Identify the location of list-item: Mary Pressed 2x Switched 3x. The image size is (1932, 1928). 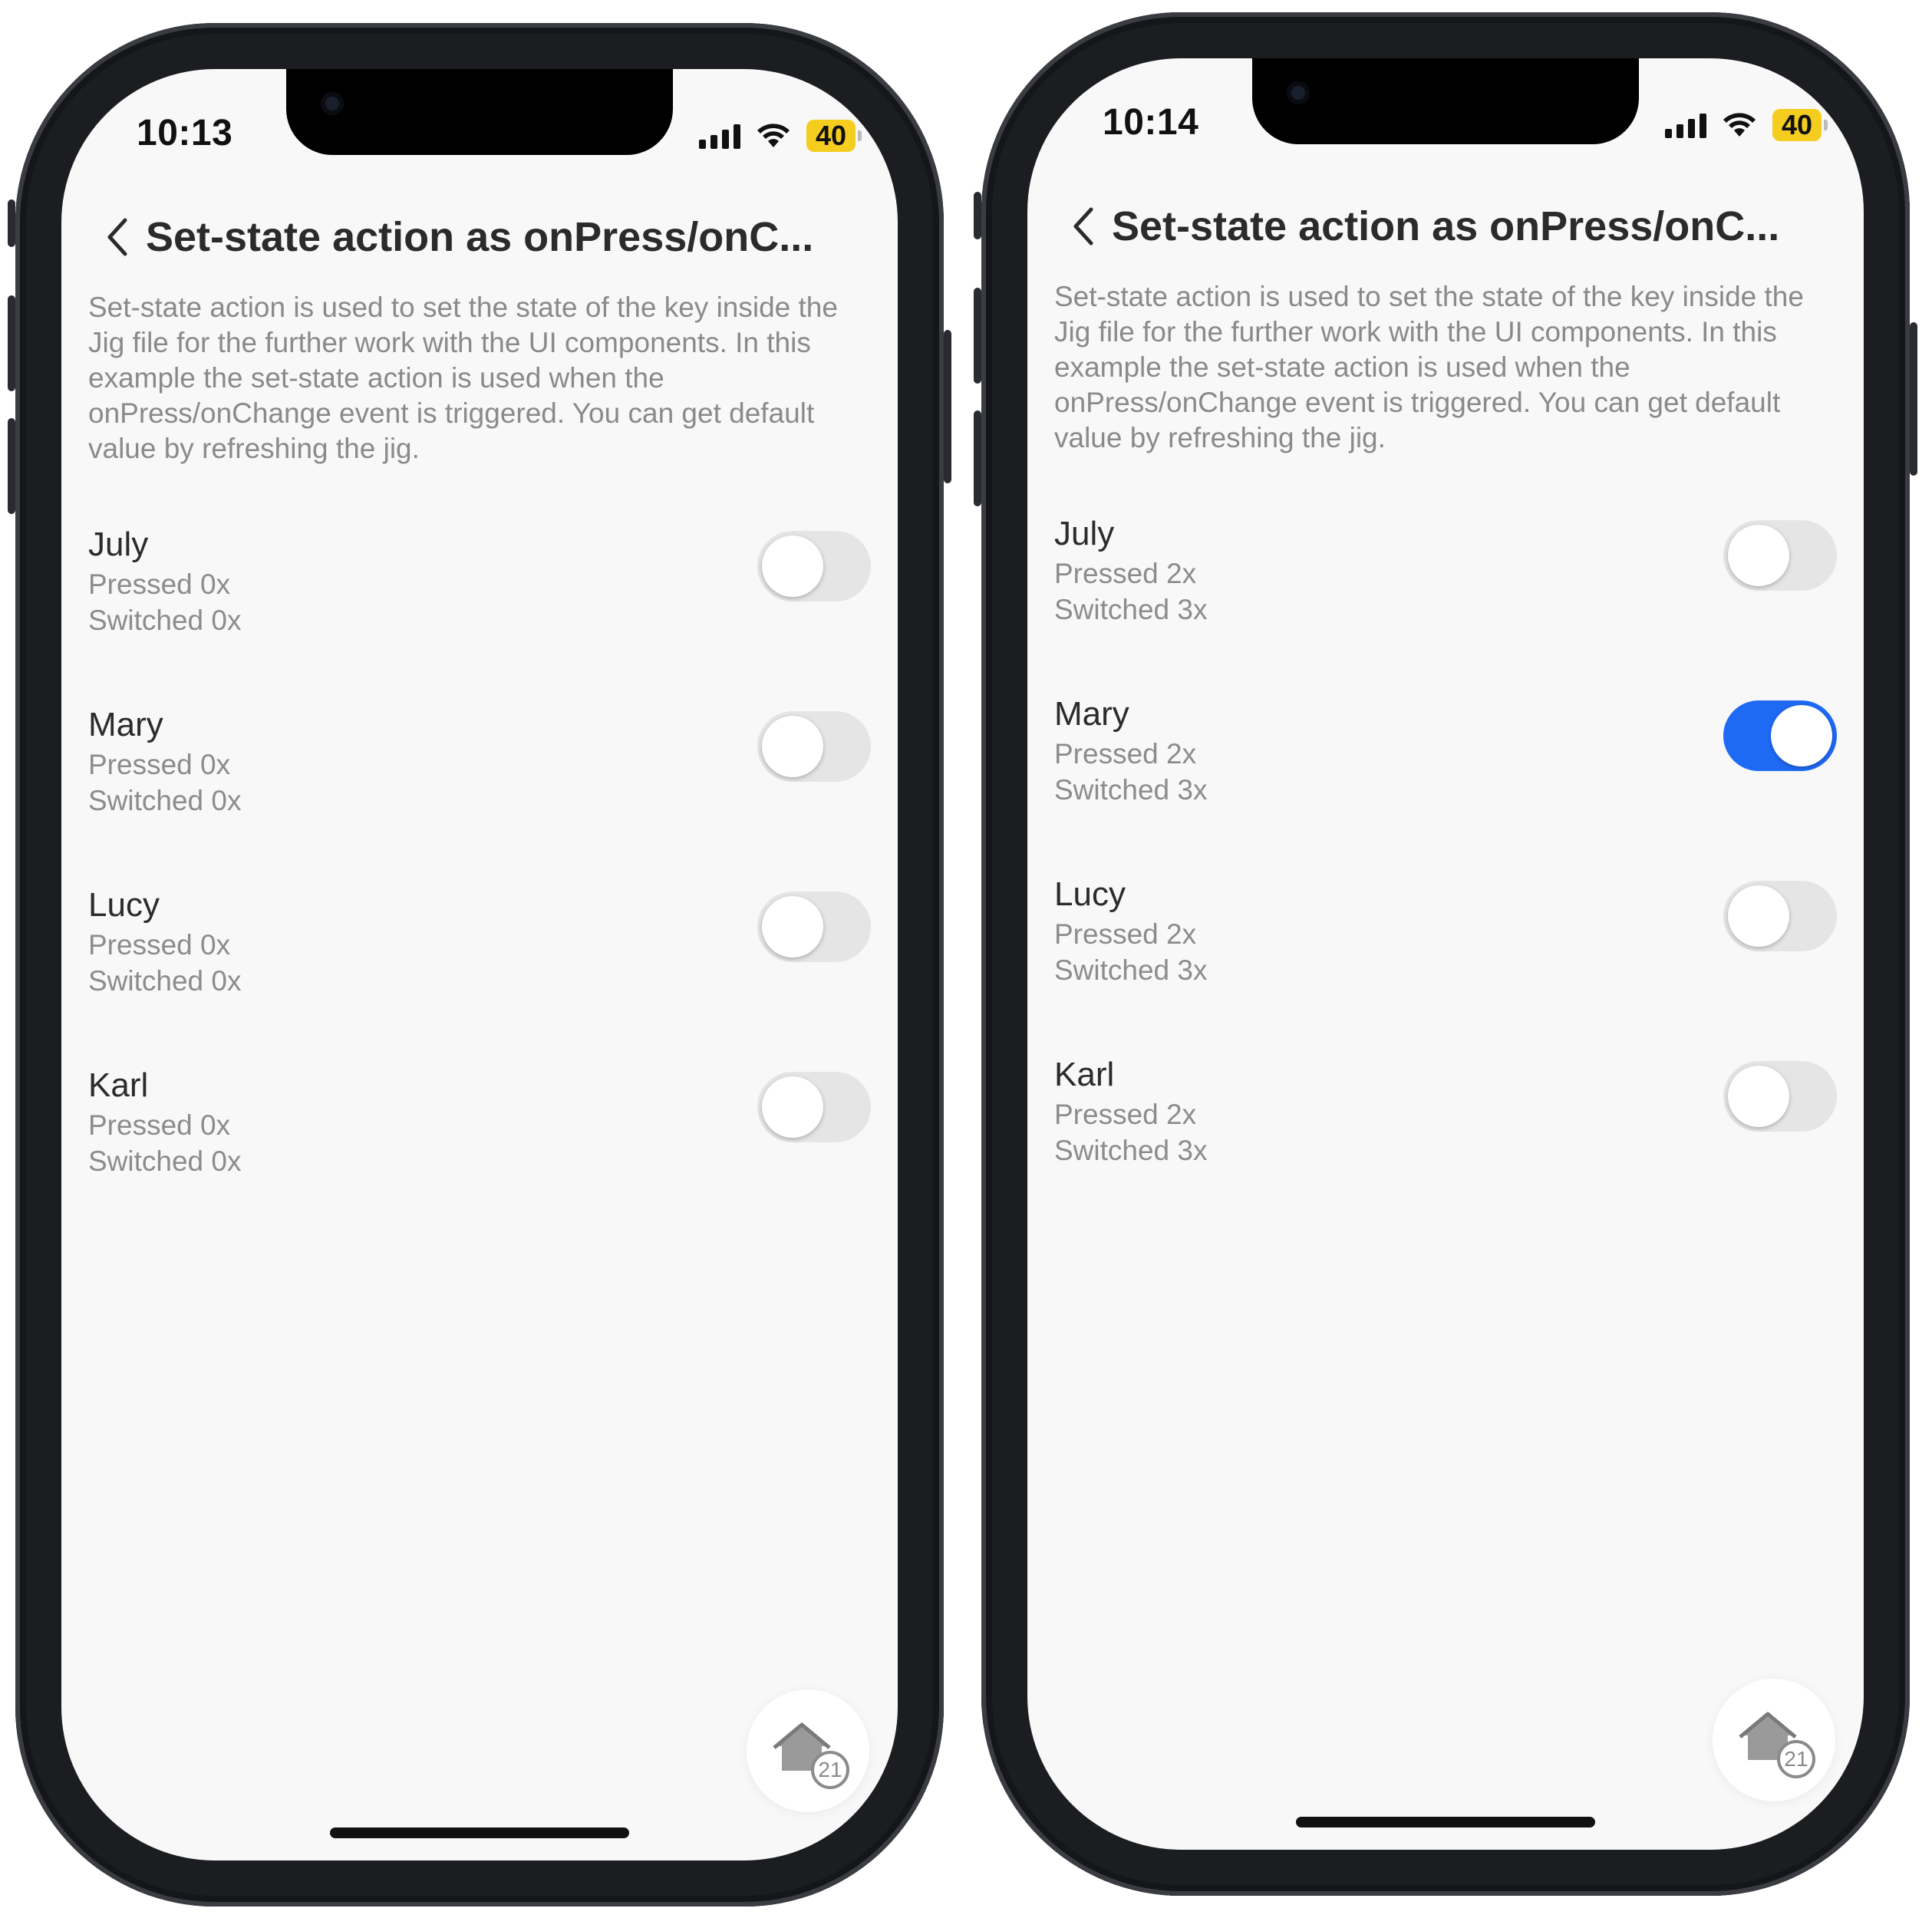
(1445, 754).